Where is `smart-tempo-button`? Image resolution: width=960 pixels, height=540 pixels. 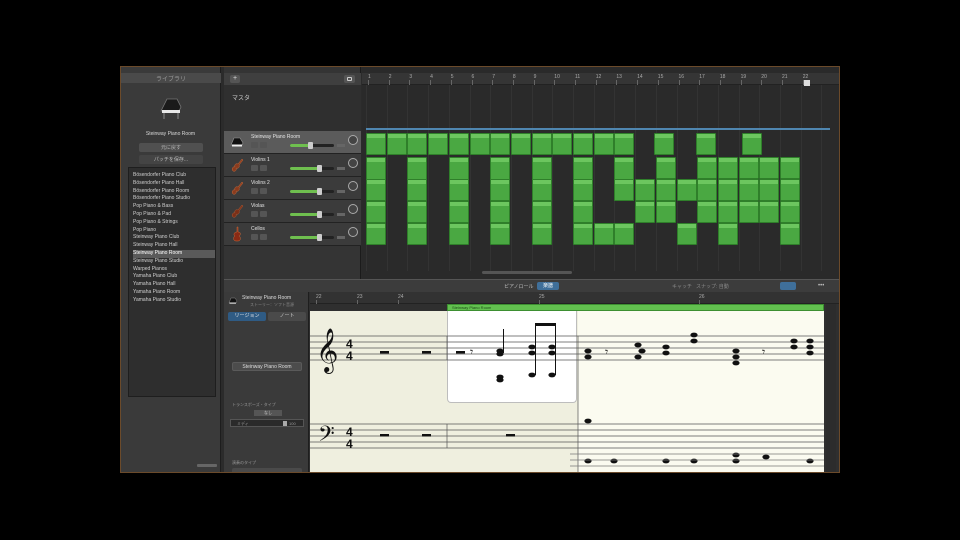 smart-tempo-button is located at coordinates (349, 79).